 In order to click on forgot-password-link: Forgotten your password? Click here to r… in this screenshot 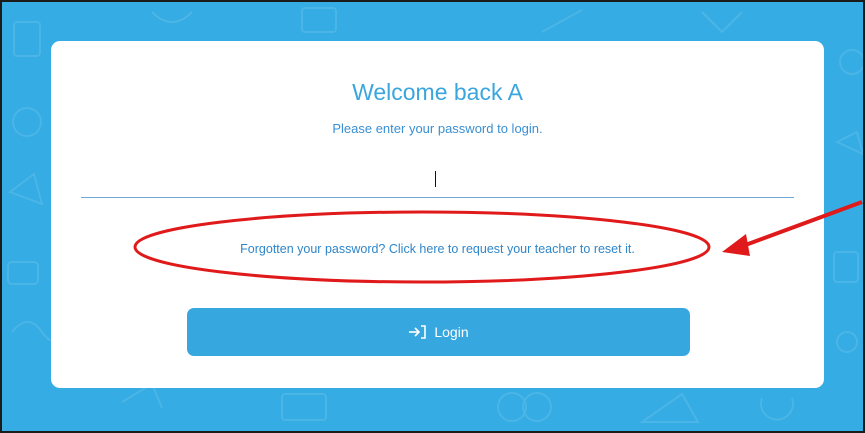, I will do `click(437, 249)`.